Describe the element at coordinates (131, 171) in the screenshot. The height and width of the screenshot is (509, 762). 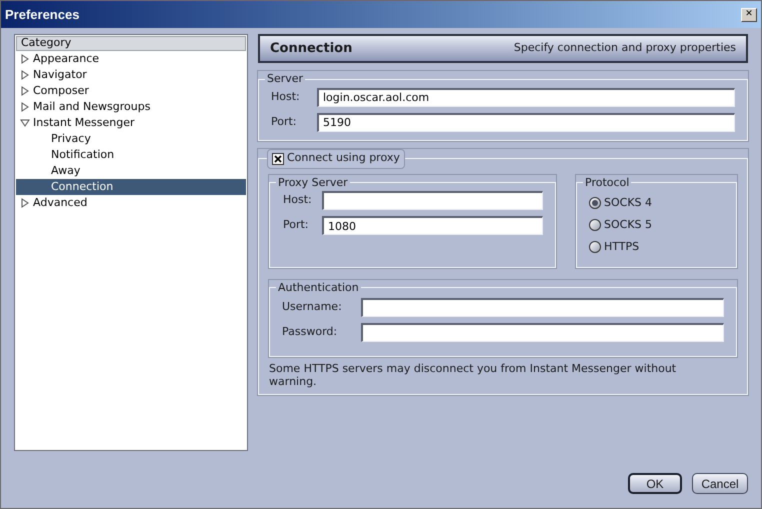
I see `tree-item: Away` at that location.